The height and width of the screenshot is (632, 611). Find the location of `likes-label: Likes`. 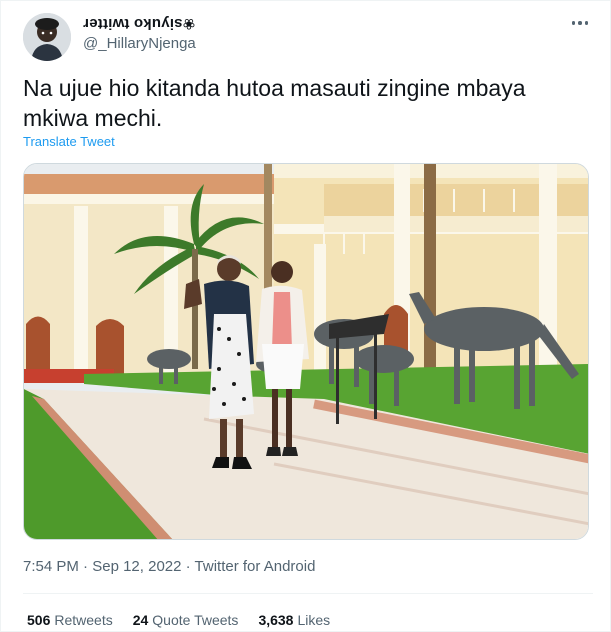

likes-label: Likes is located at coordinates (314, 620).